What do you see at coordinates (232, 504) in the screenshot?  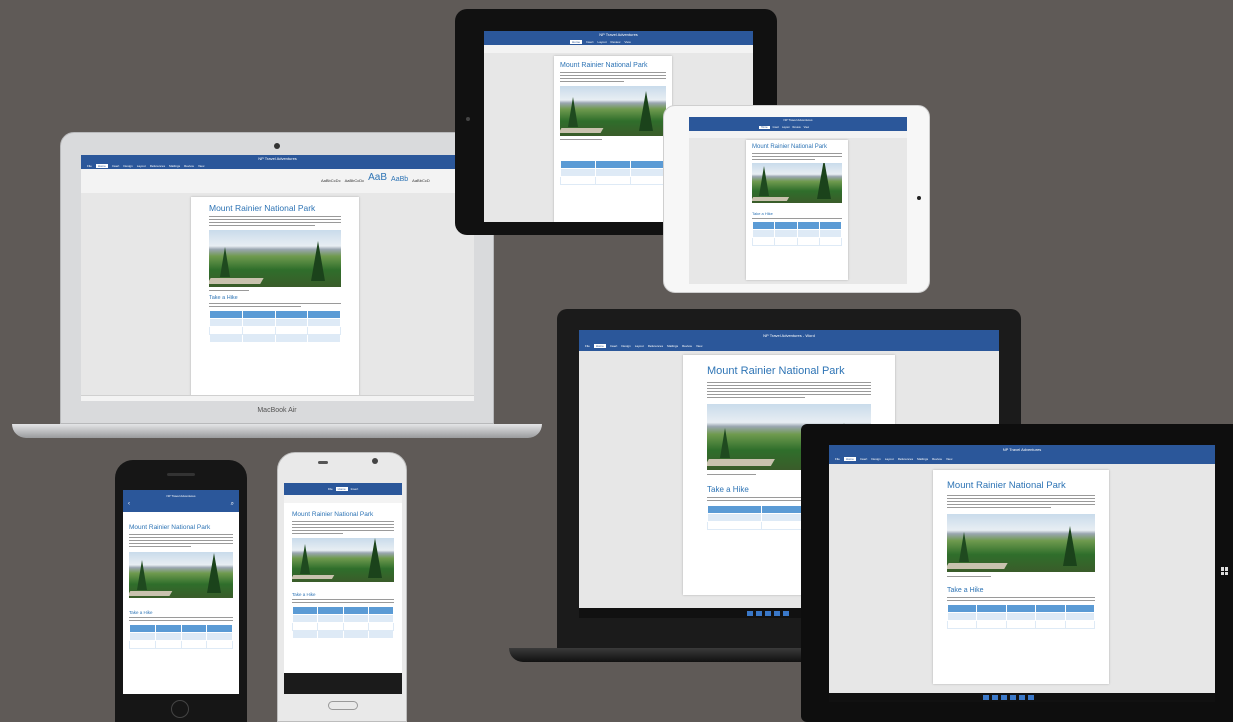 I see `search-icon: ⌕` at bounding box center [232, 504].